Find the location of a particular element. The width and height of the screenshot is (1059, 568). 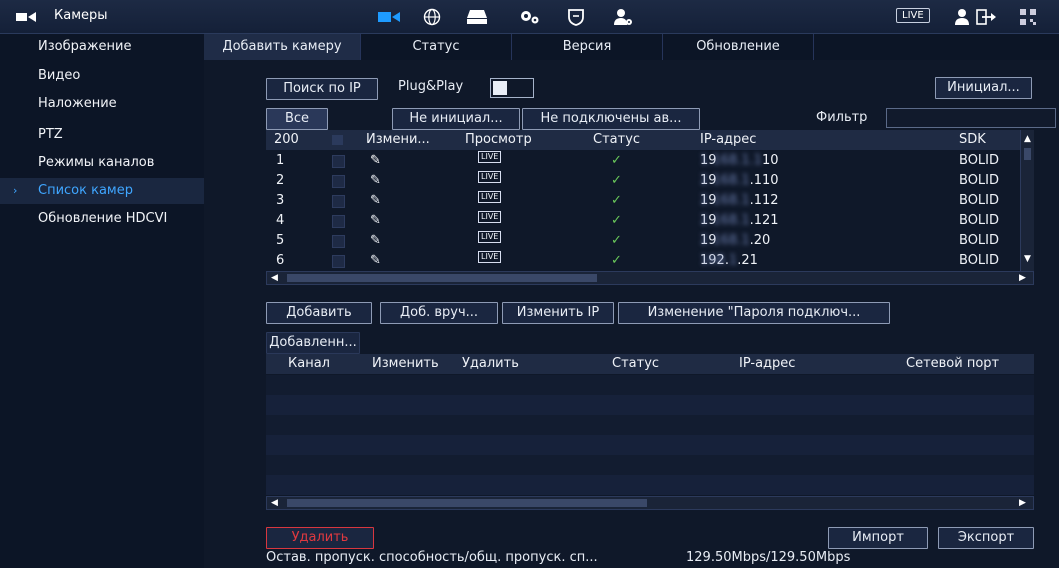

select-all-checkbox is located at coordinates (337, 140).